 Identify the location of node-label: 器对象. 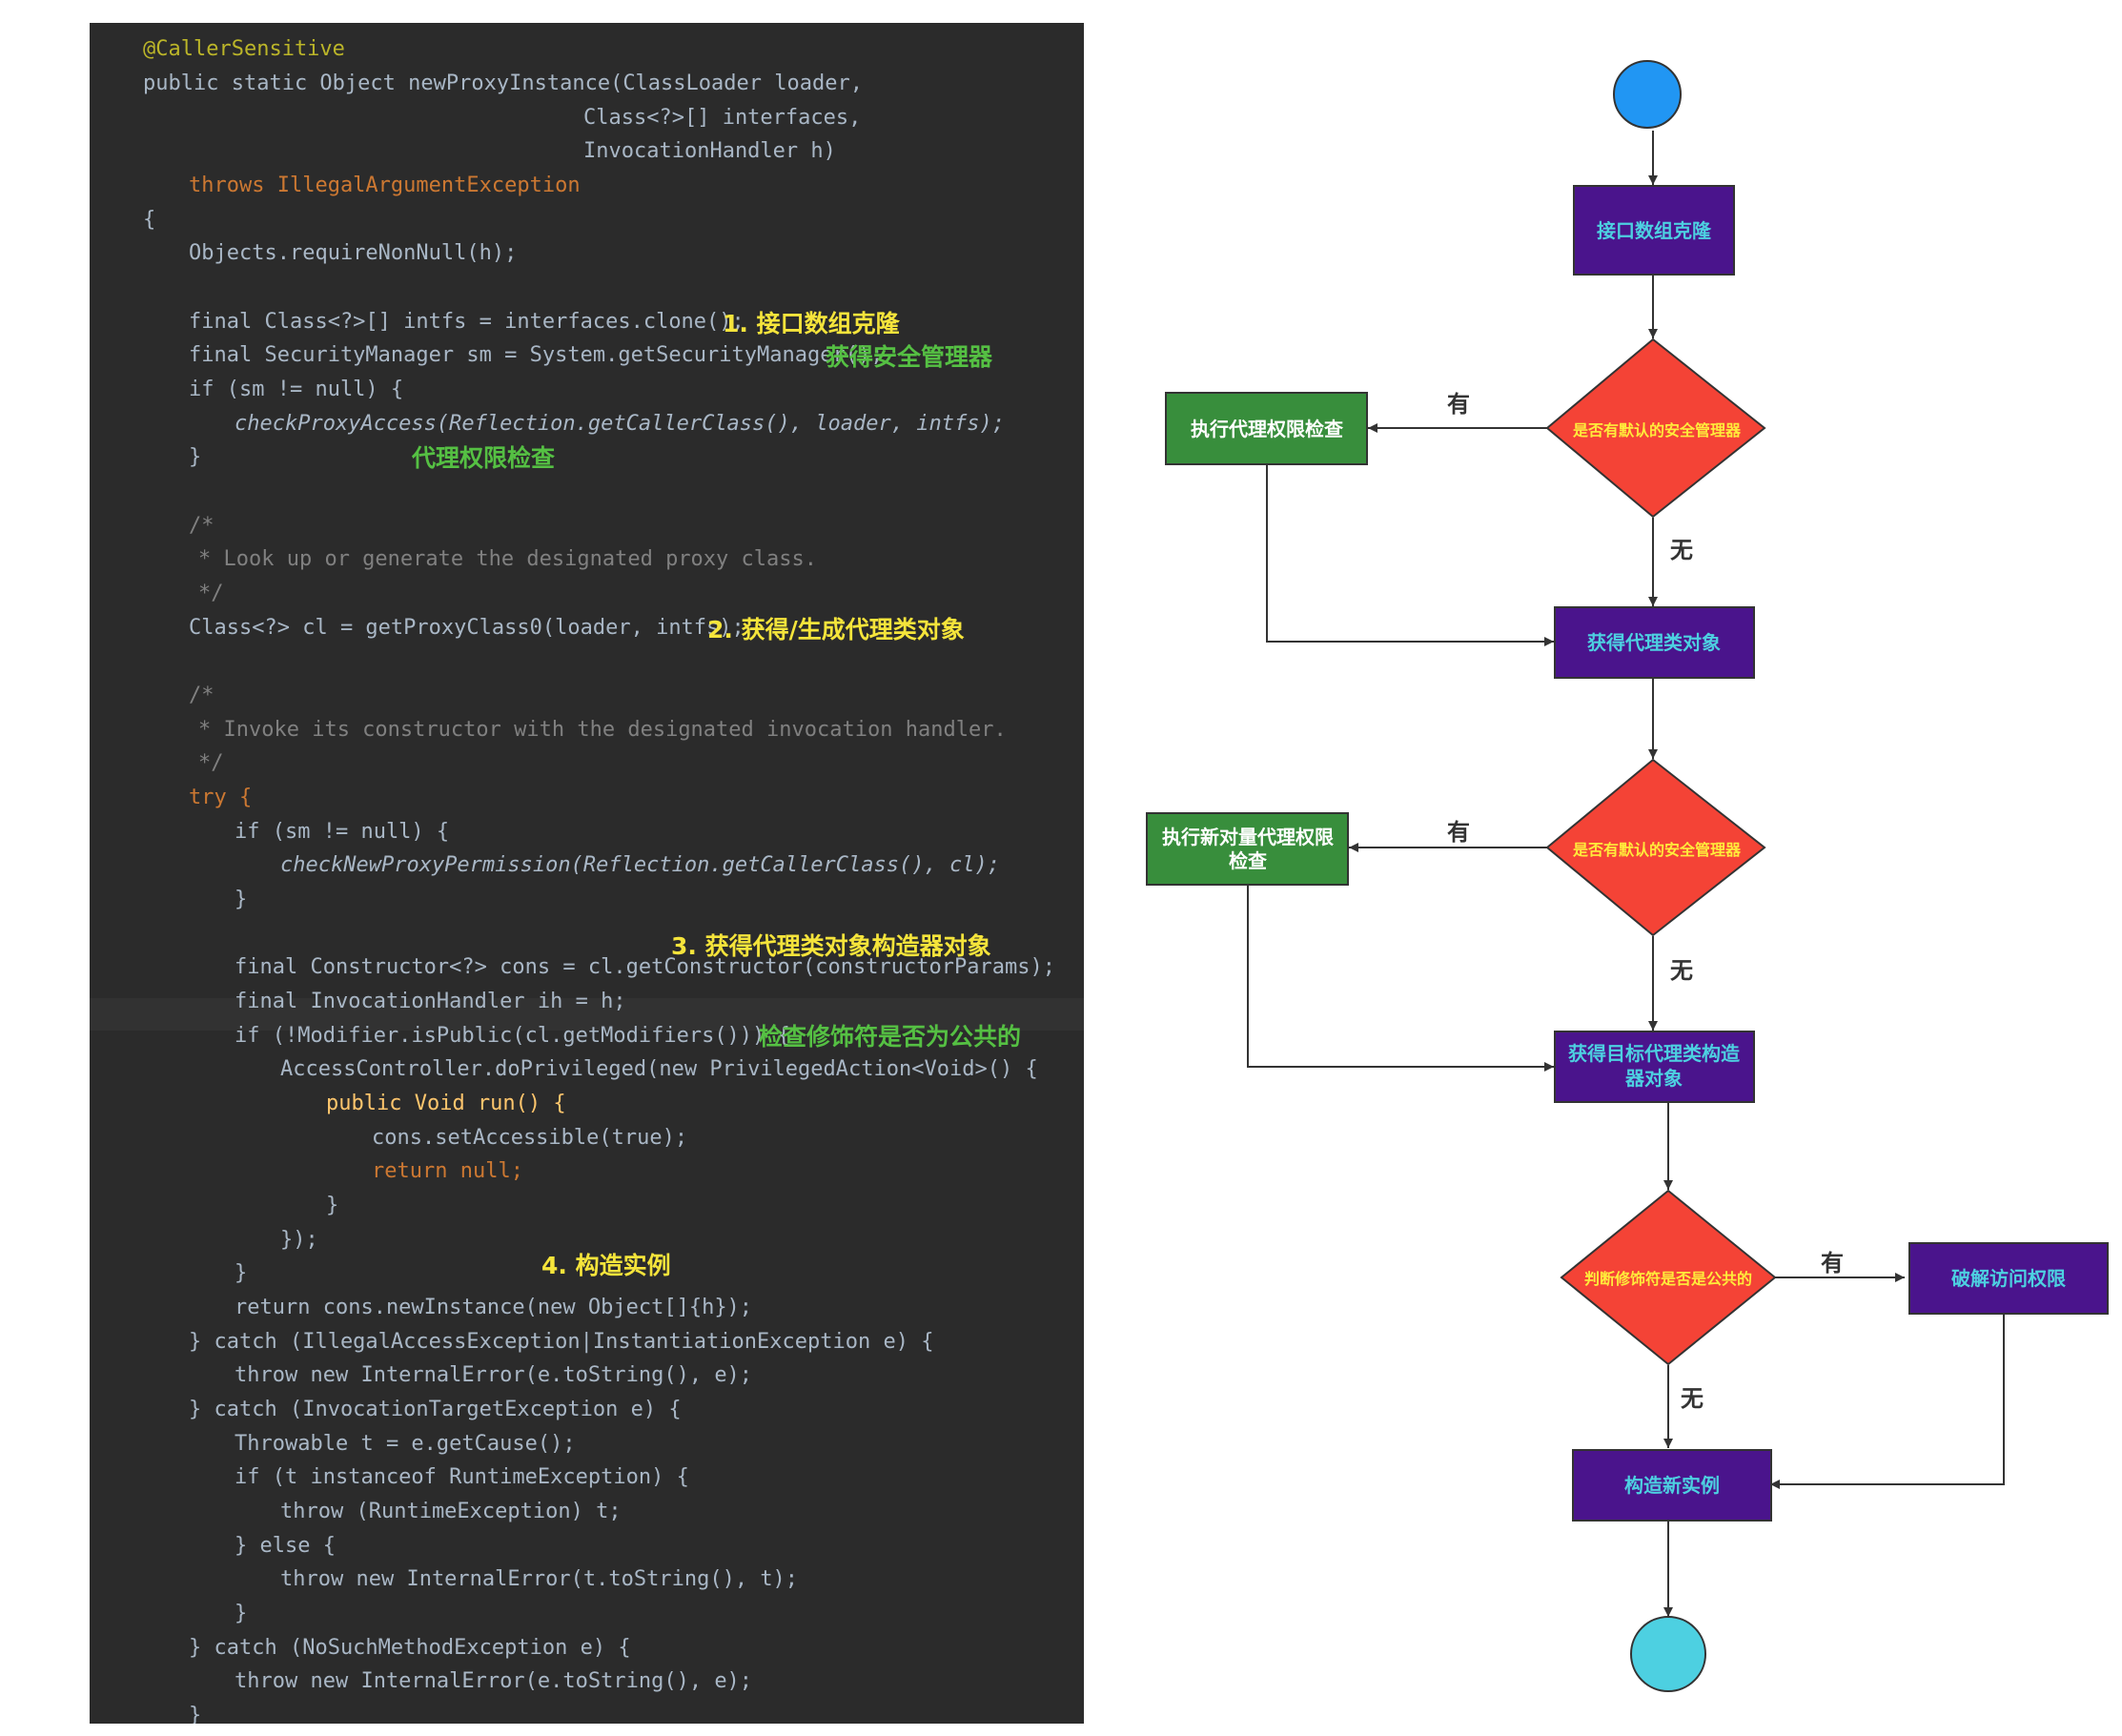
(1653, 1078).